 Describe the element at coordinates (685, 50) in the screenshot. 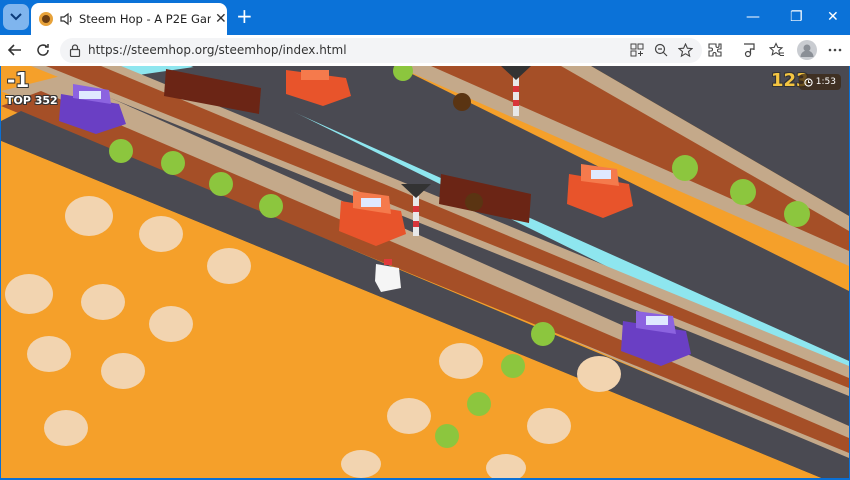

I see `favorite-star-icon` at that location.